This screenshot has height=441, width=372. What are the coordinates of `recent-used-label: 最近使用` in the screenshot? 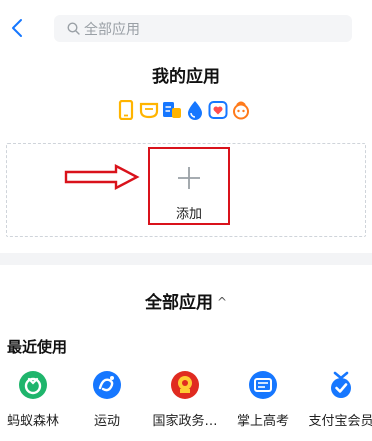 It's located at (37, 347).